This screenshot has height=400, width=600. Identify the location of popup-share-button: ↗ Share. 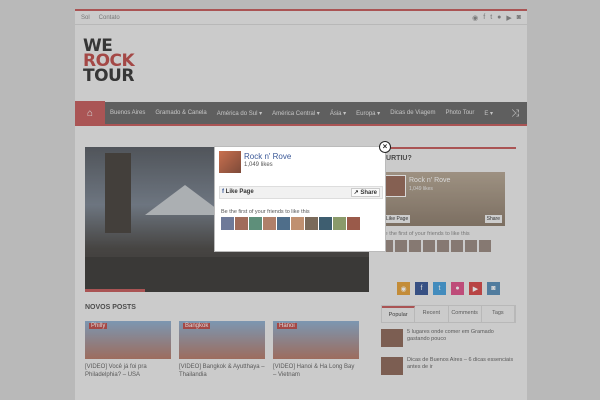
(365, 192).